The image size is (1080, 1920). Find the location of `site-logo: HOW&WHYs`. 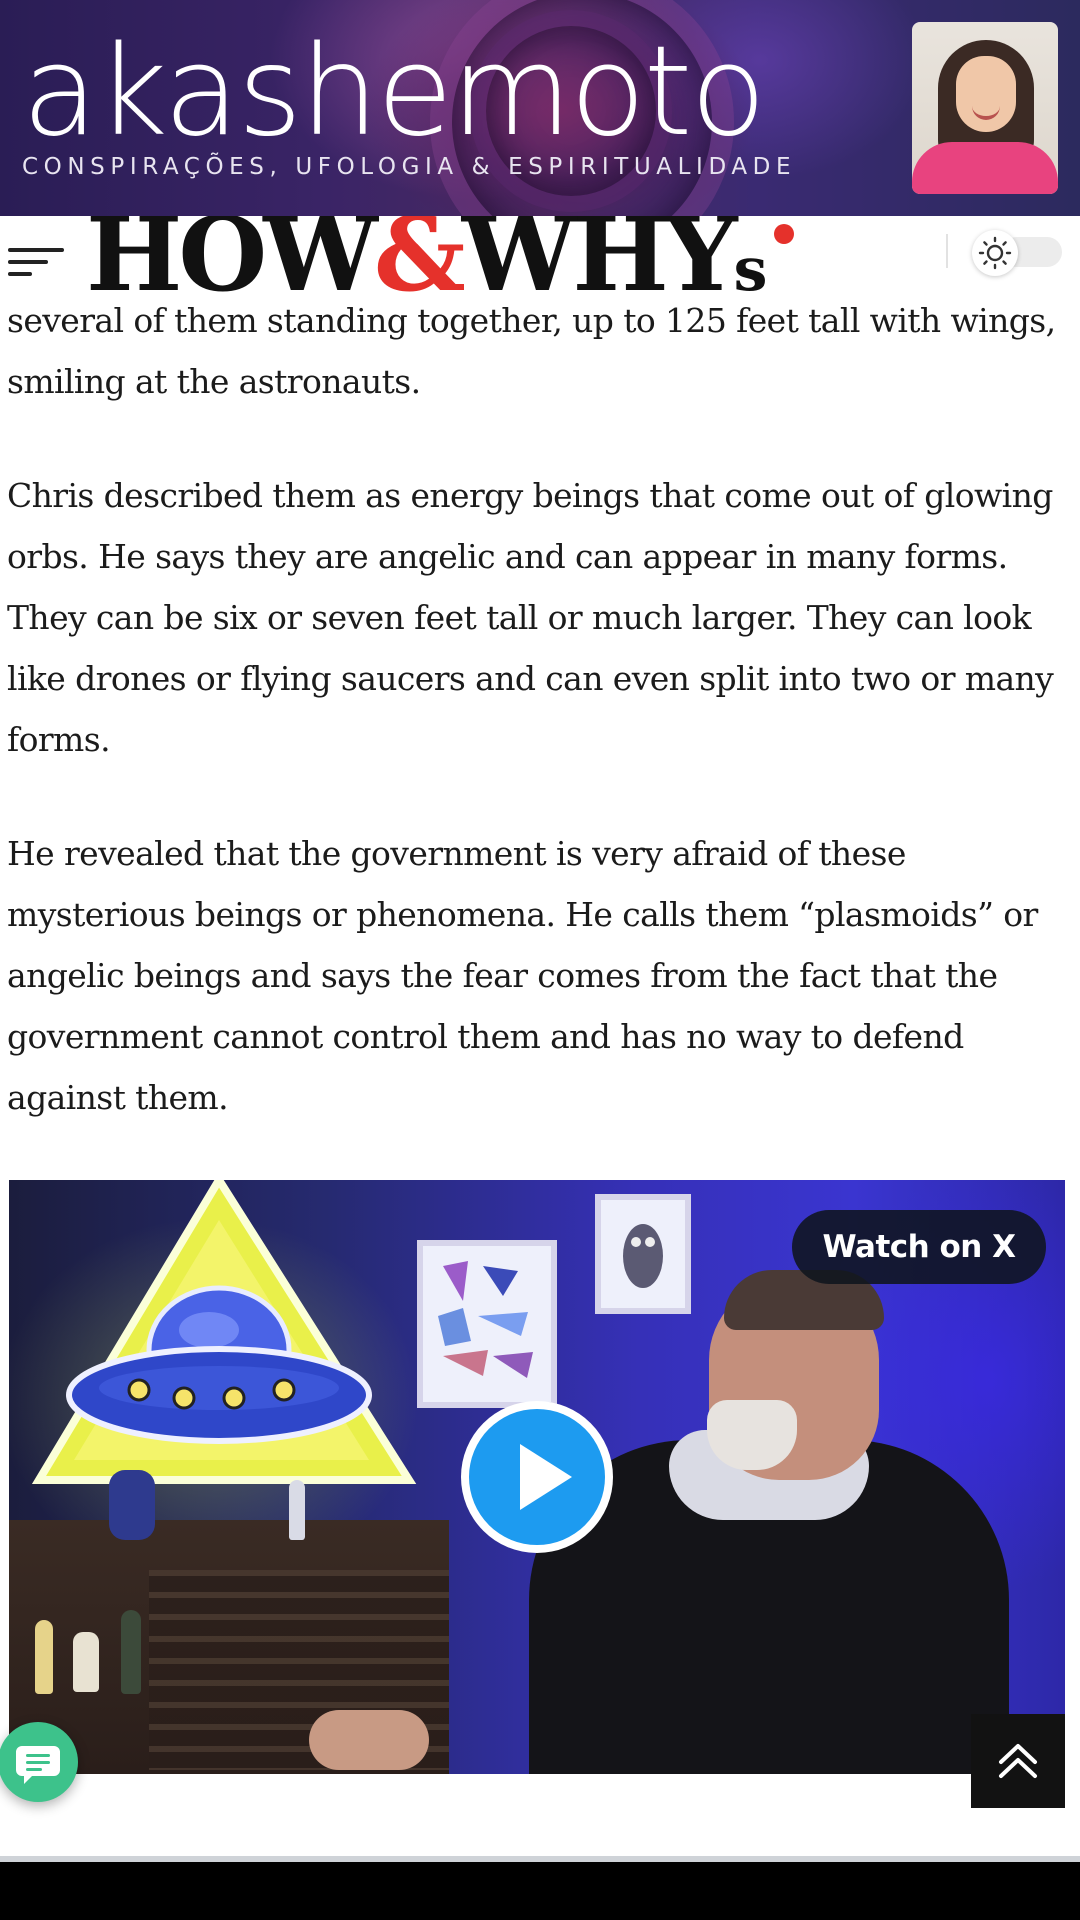

site-logo: HOW&WHYs is located at coordinates (426, 259).